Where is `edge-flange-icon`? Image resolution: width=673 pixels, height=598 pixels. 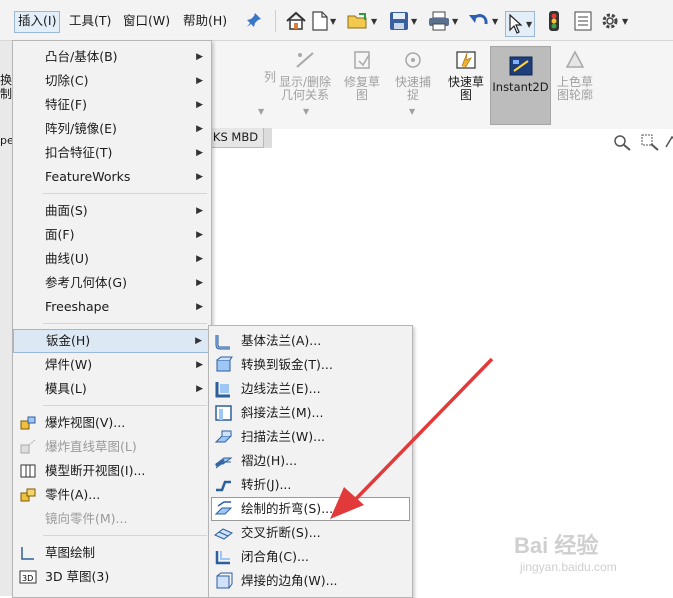 edge-flange-icon is located at coordinates (222, 390).